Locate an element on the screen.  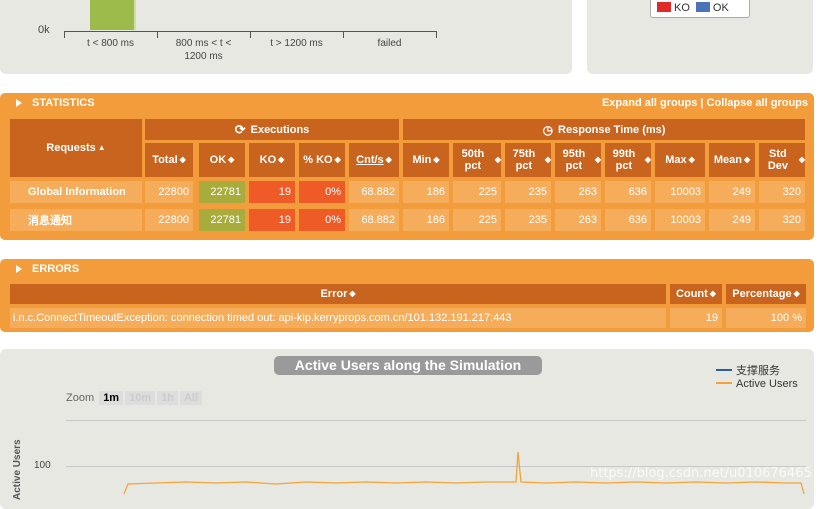
stat-cell: 249 is located at coordinates (732, 192).